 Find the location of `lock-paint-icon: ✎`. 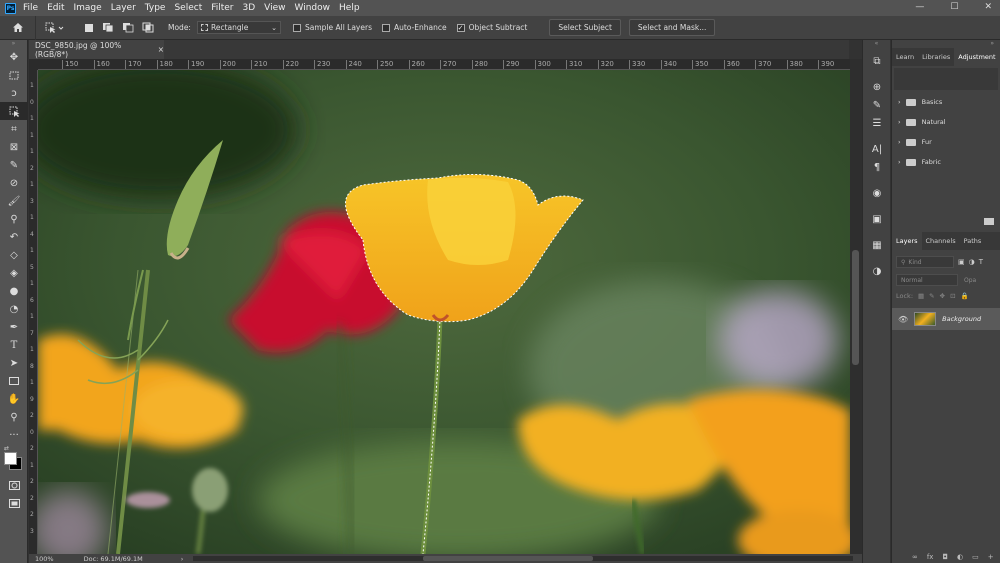

lock-paint-icon: ✎ is located at coordinates (931, 296).